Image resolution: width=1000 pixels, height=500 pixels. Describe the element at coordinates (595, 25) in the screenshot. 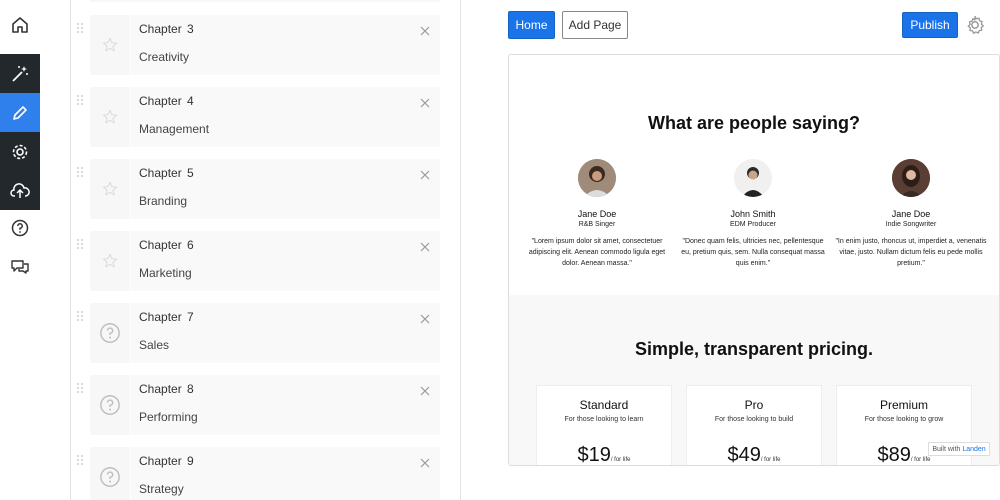

I see `add-page-button: Add Page` at that location.